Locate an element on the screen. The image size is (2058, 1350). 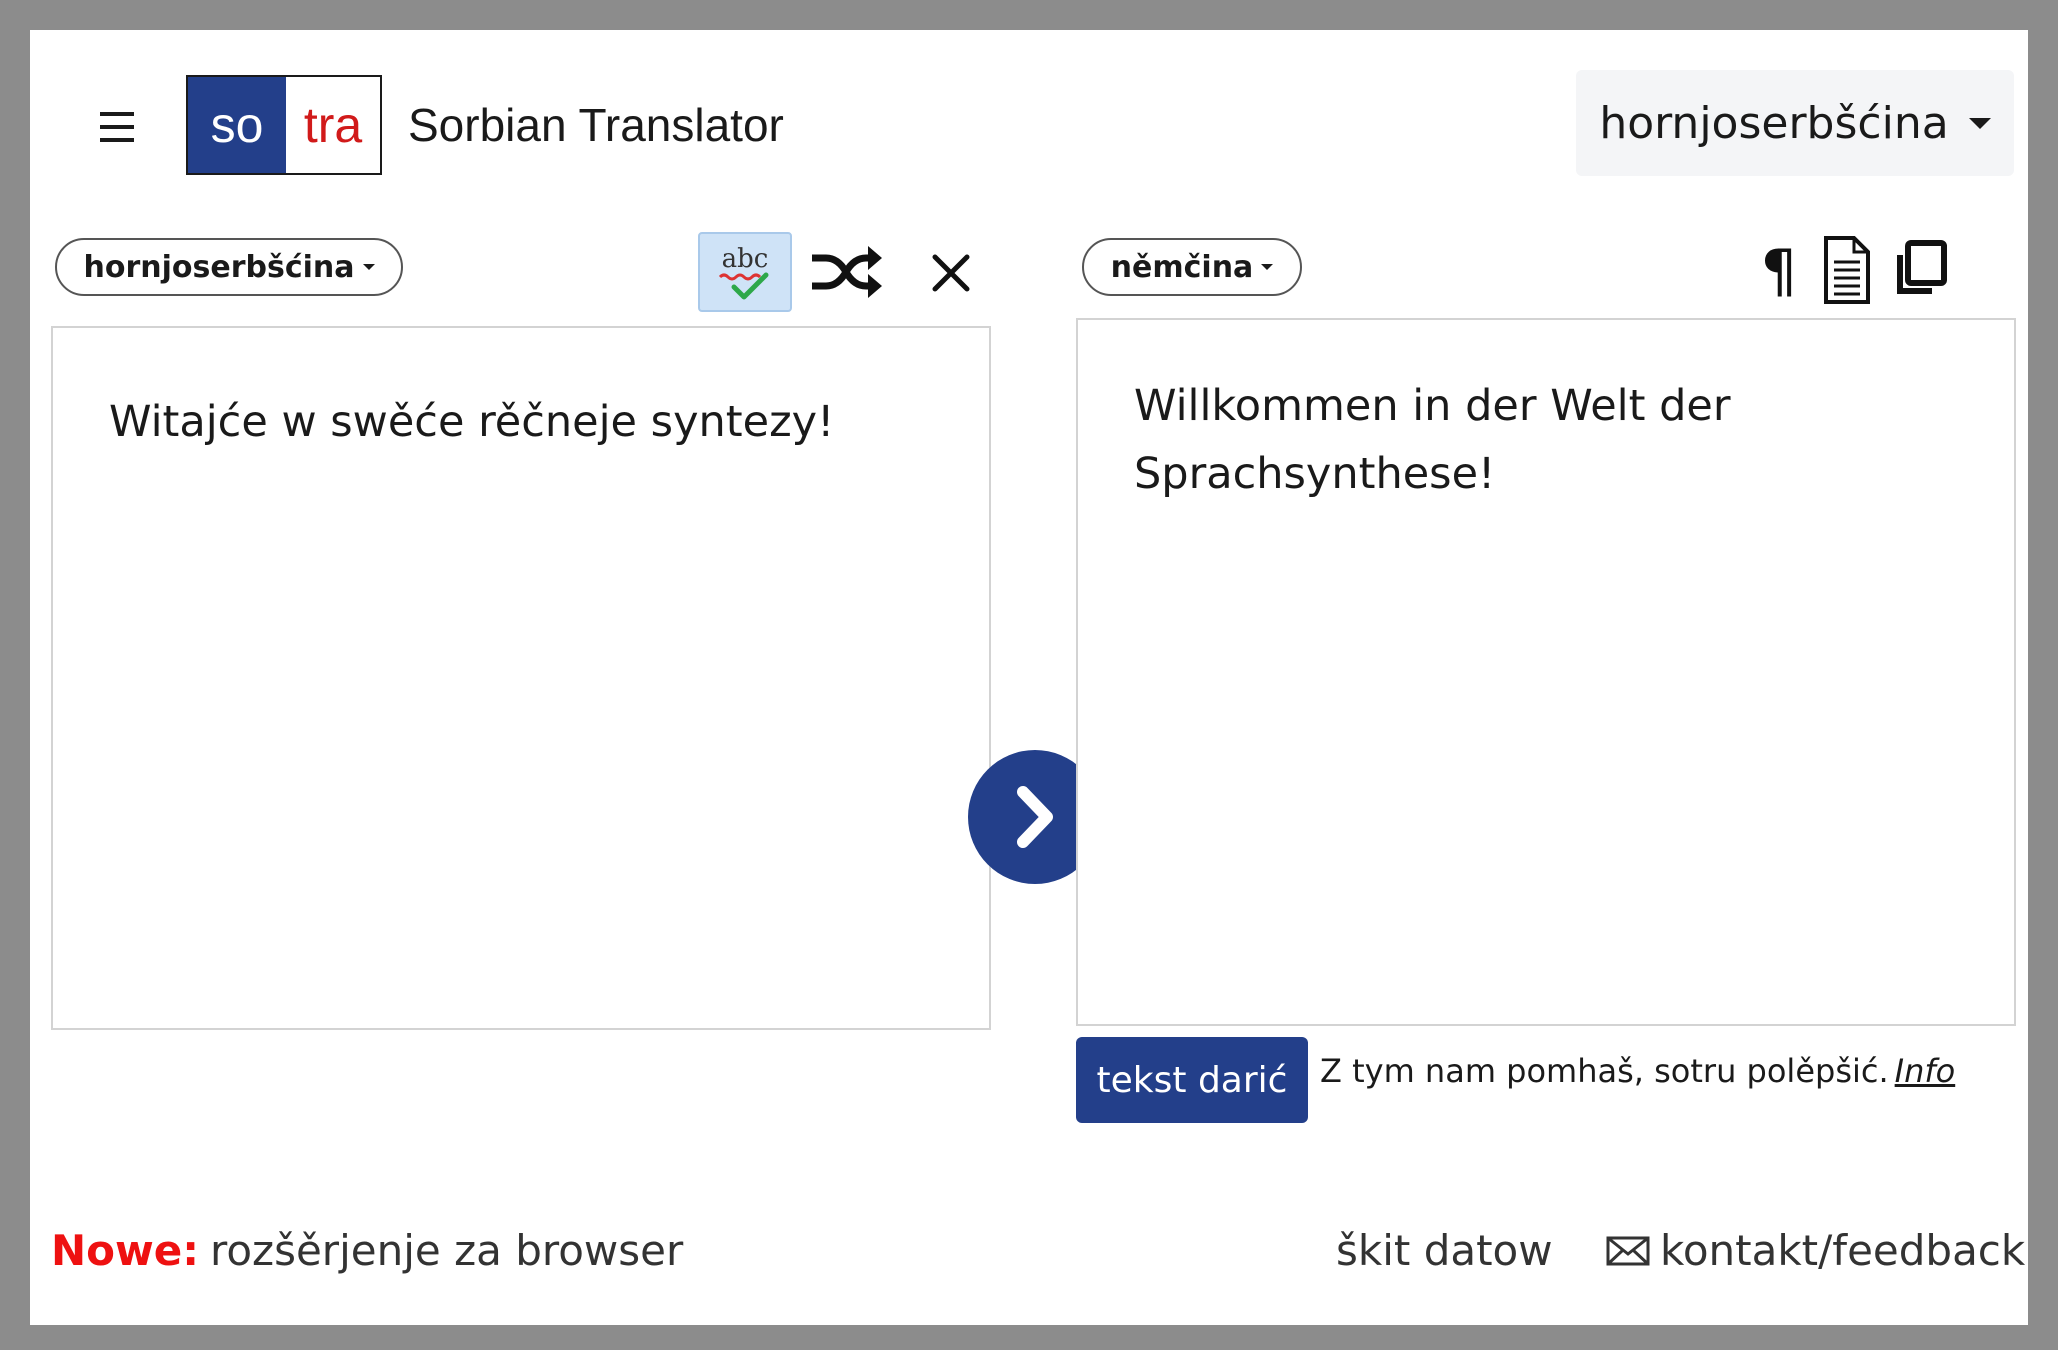
donate-note: Z tym nam pomhaš, sotru polěpšić. Info is located at coordinates (1637, 1071).